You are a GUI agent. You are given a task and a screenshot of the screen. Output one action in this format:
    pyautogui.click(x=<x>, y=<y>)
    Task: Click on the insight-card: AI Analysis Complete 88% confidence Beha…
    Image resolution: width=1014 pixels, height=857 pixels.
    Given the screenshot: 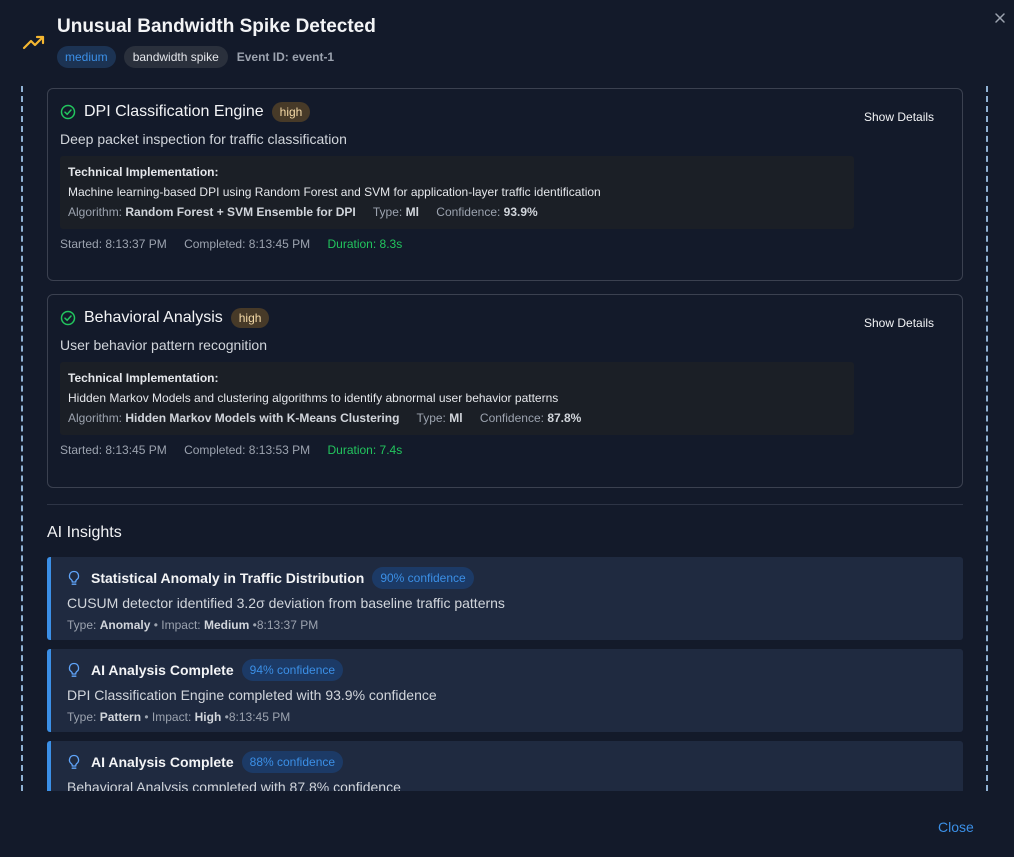 What is the action you would take?
    pyautogui.click(x=505, y=766)
    